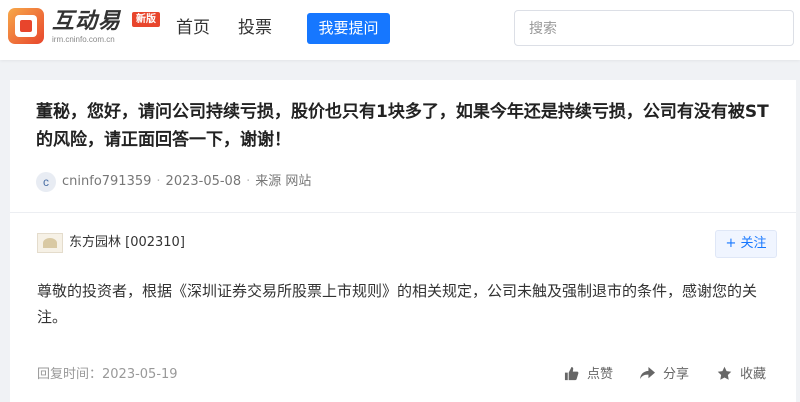 This screenshot has height=402, width=800. I want to click on question-user: cninfo791359, so click(106, 181).